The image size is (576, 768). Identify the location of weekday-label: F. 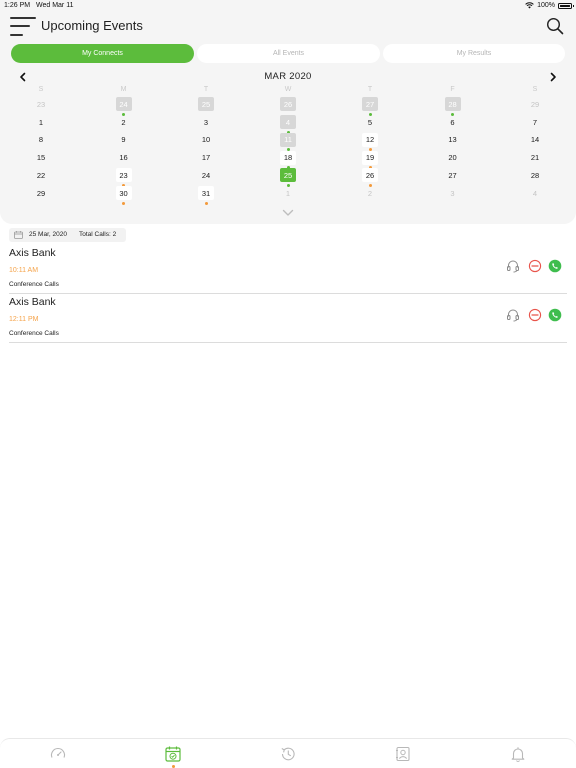
(452, 89).